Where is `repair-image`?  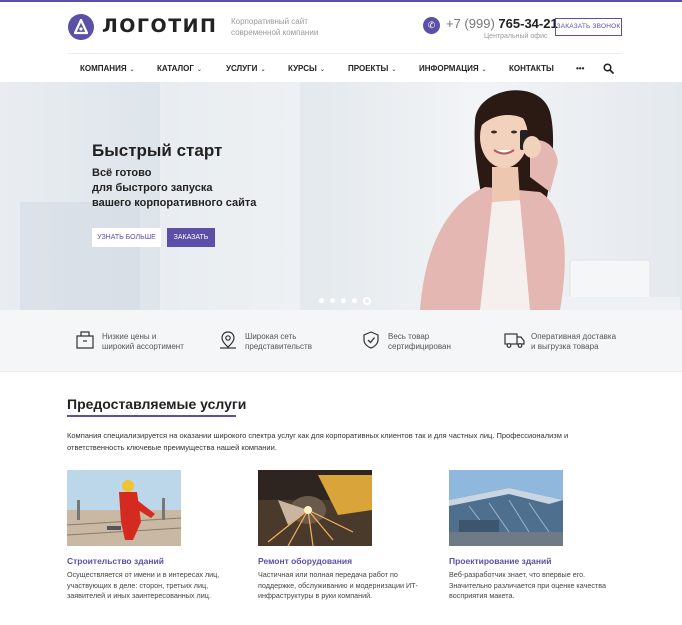 repair-image is located at coordinates (315, 508).